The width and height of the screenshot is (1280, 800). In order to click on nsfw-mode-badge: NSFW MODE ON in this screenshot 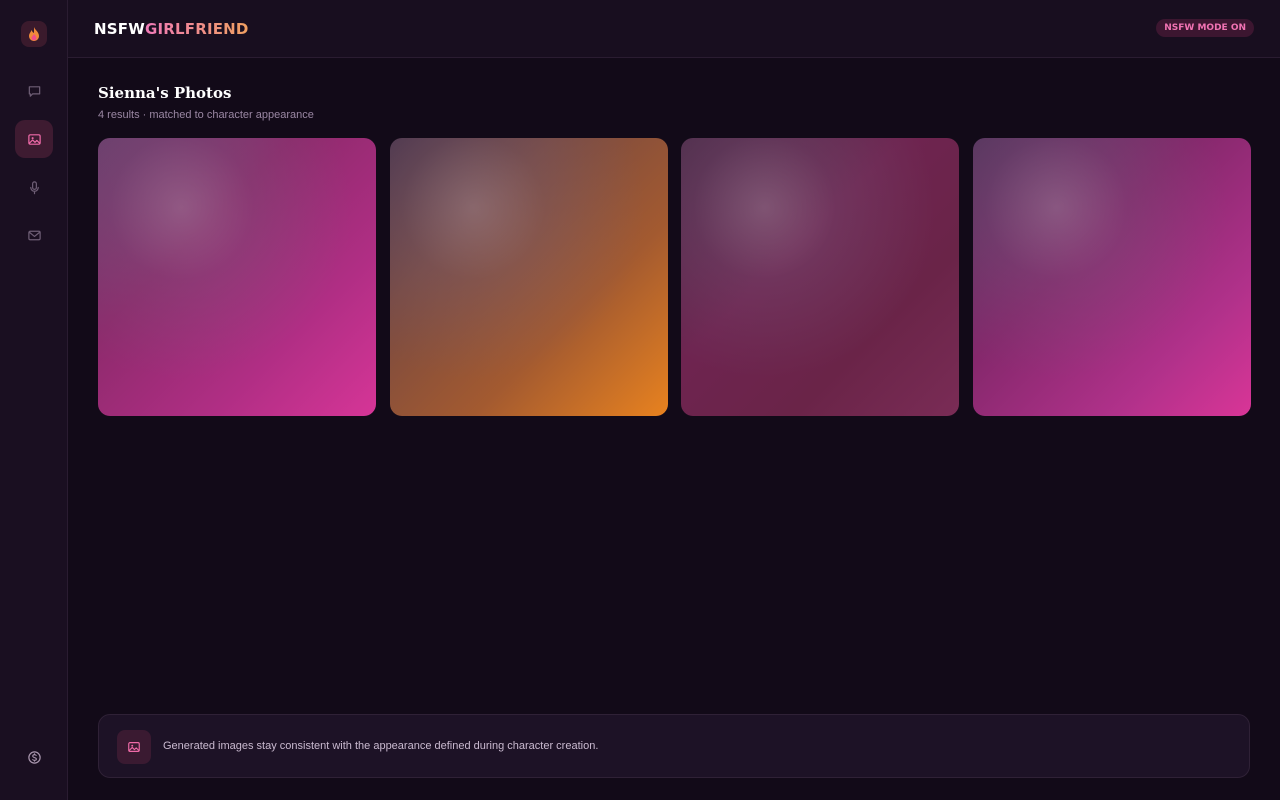, I will do `click(1205, 28)`.